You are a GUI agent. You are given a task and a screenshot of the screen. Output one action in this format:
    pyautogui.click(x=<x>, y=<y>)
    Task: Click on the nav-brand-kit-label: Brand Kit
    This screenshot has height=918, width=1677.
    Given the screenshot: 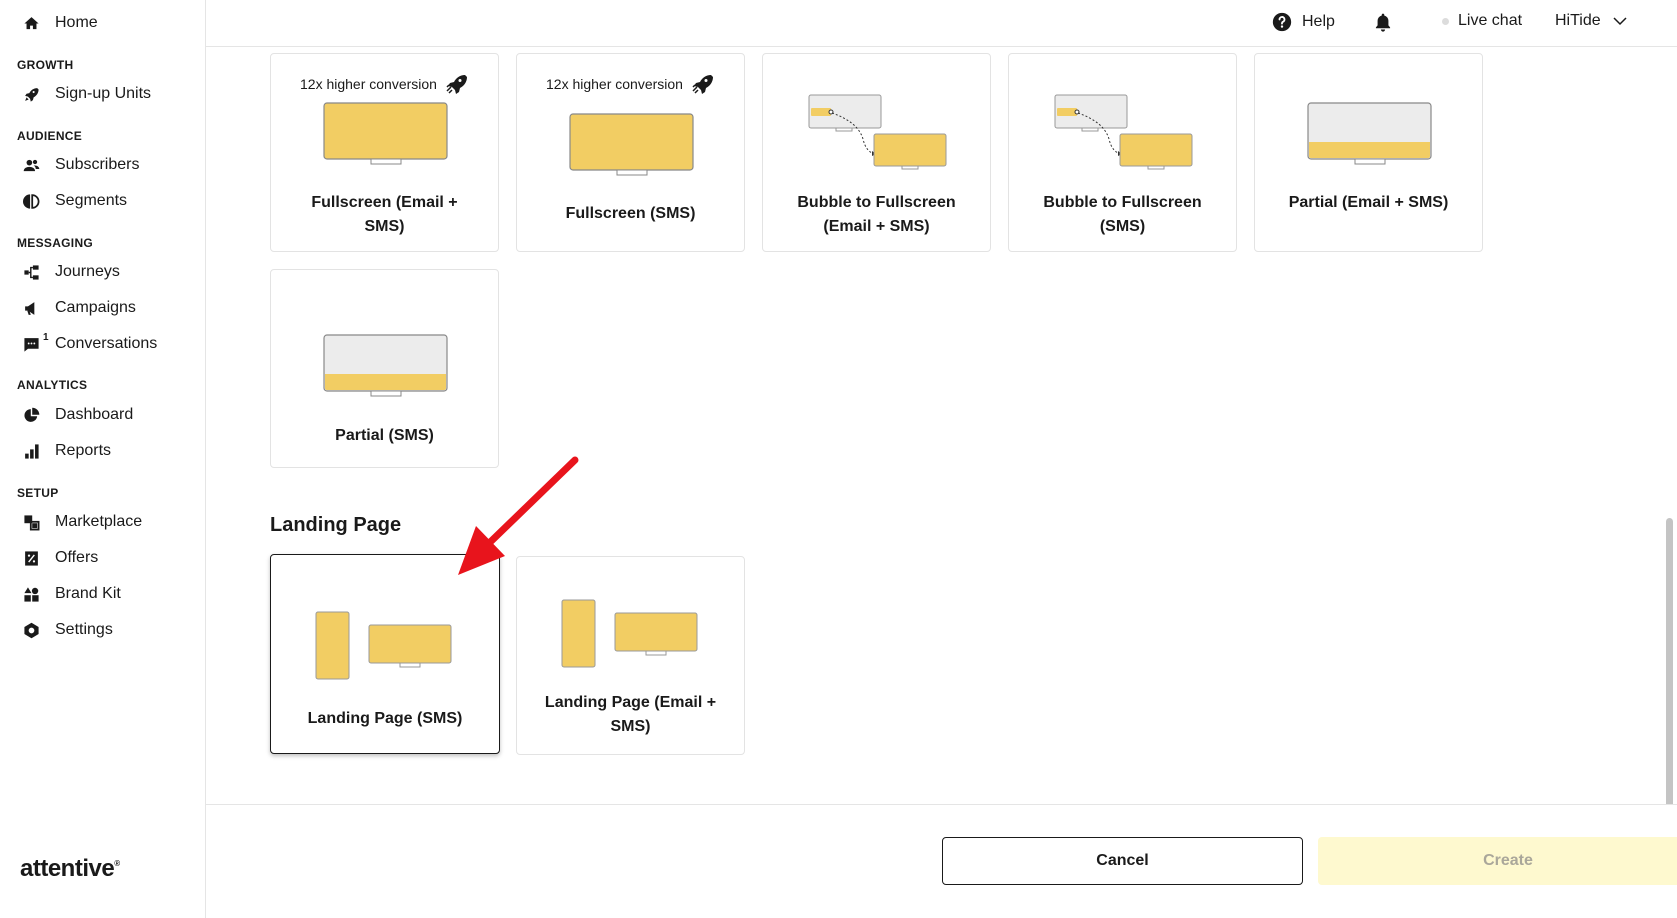 What is the action you would take?
    pyautogui.click(x=88, y=593)
    